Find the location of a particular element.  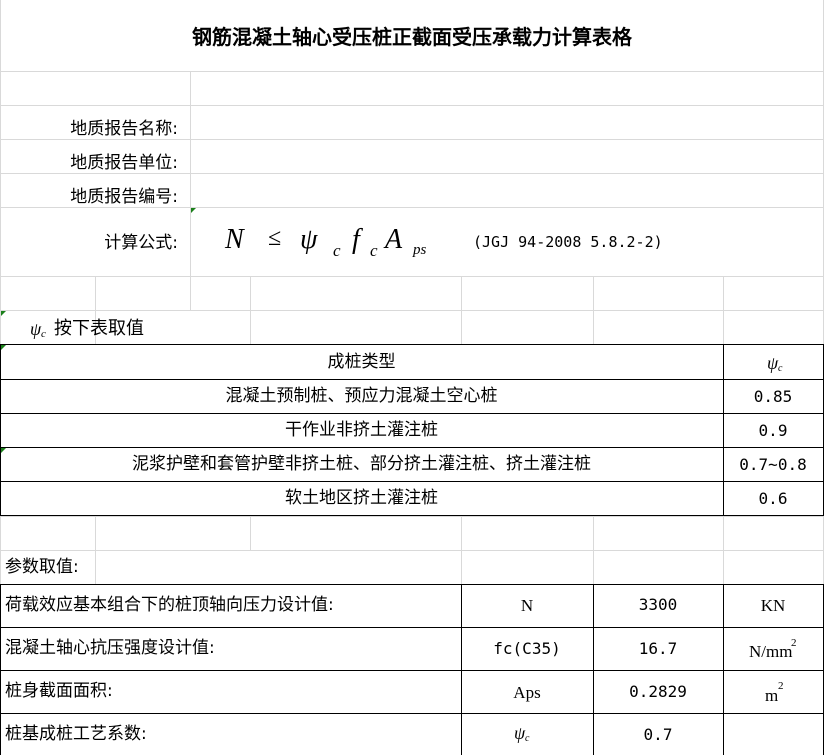

param-label-row-1: 荷载效应基本组合下的桩顶轴向压力设计值: is located at coordinates (169, 605).